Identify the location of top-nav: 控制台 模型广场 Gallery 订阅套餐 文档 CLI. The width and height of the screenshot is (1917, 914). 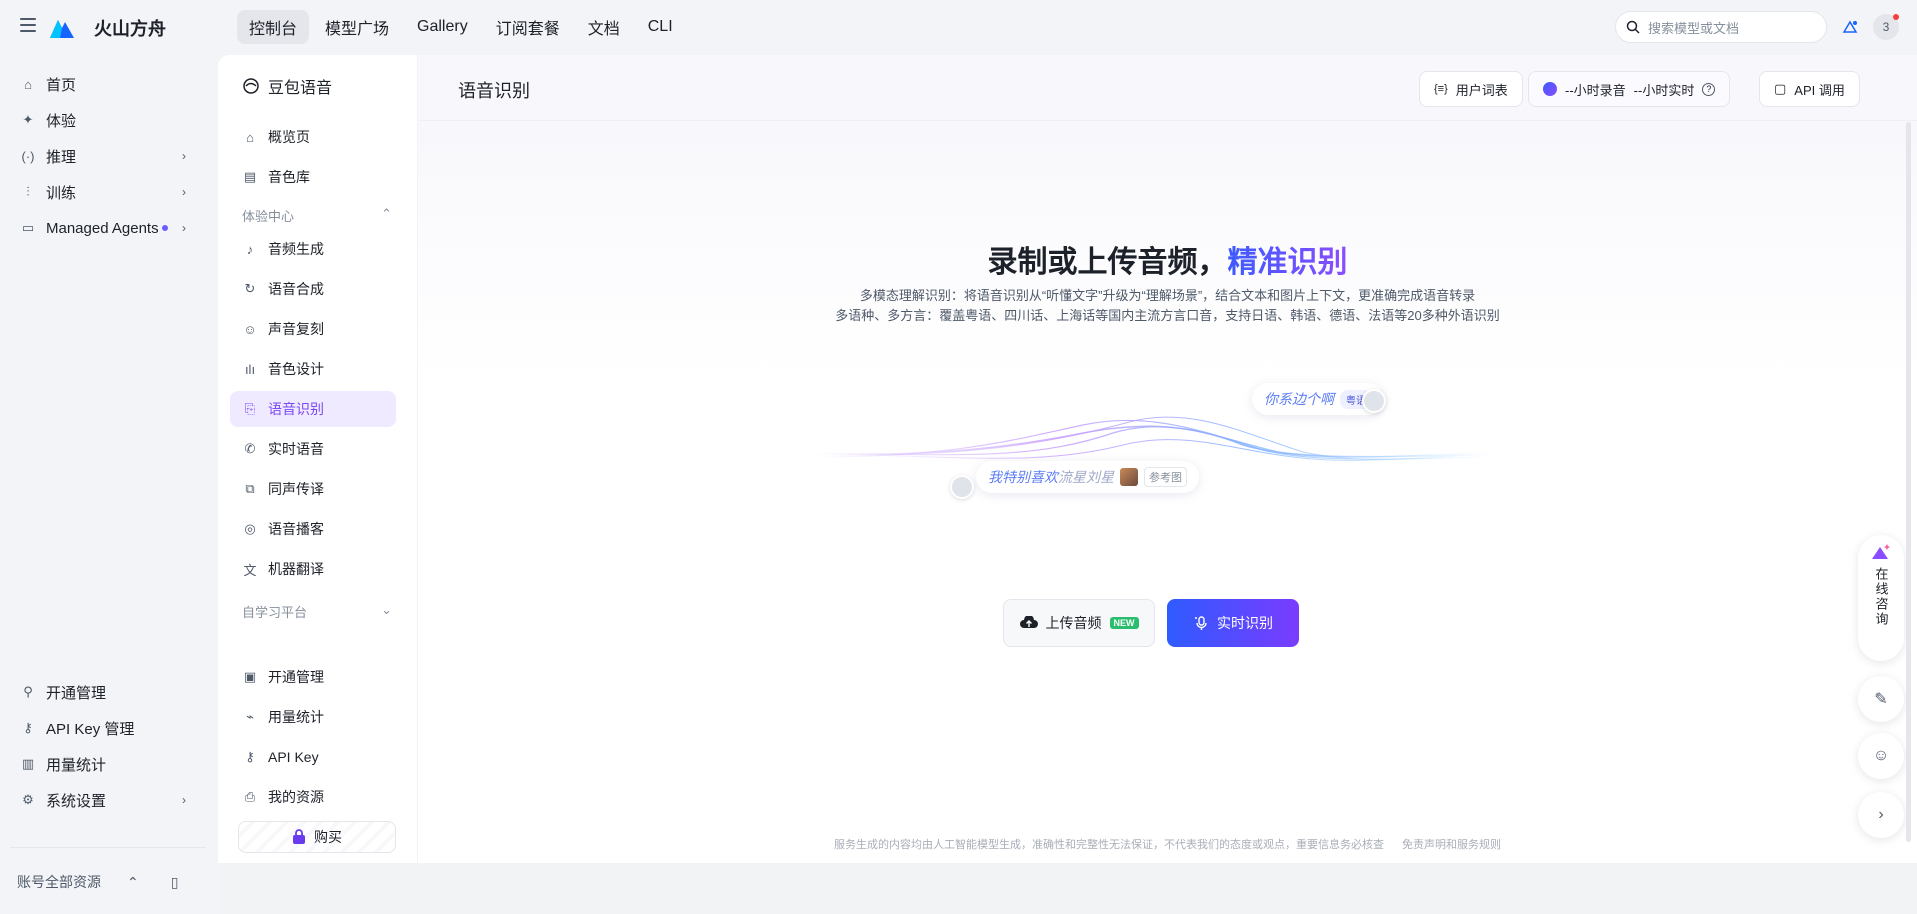
(461, 27).